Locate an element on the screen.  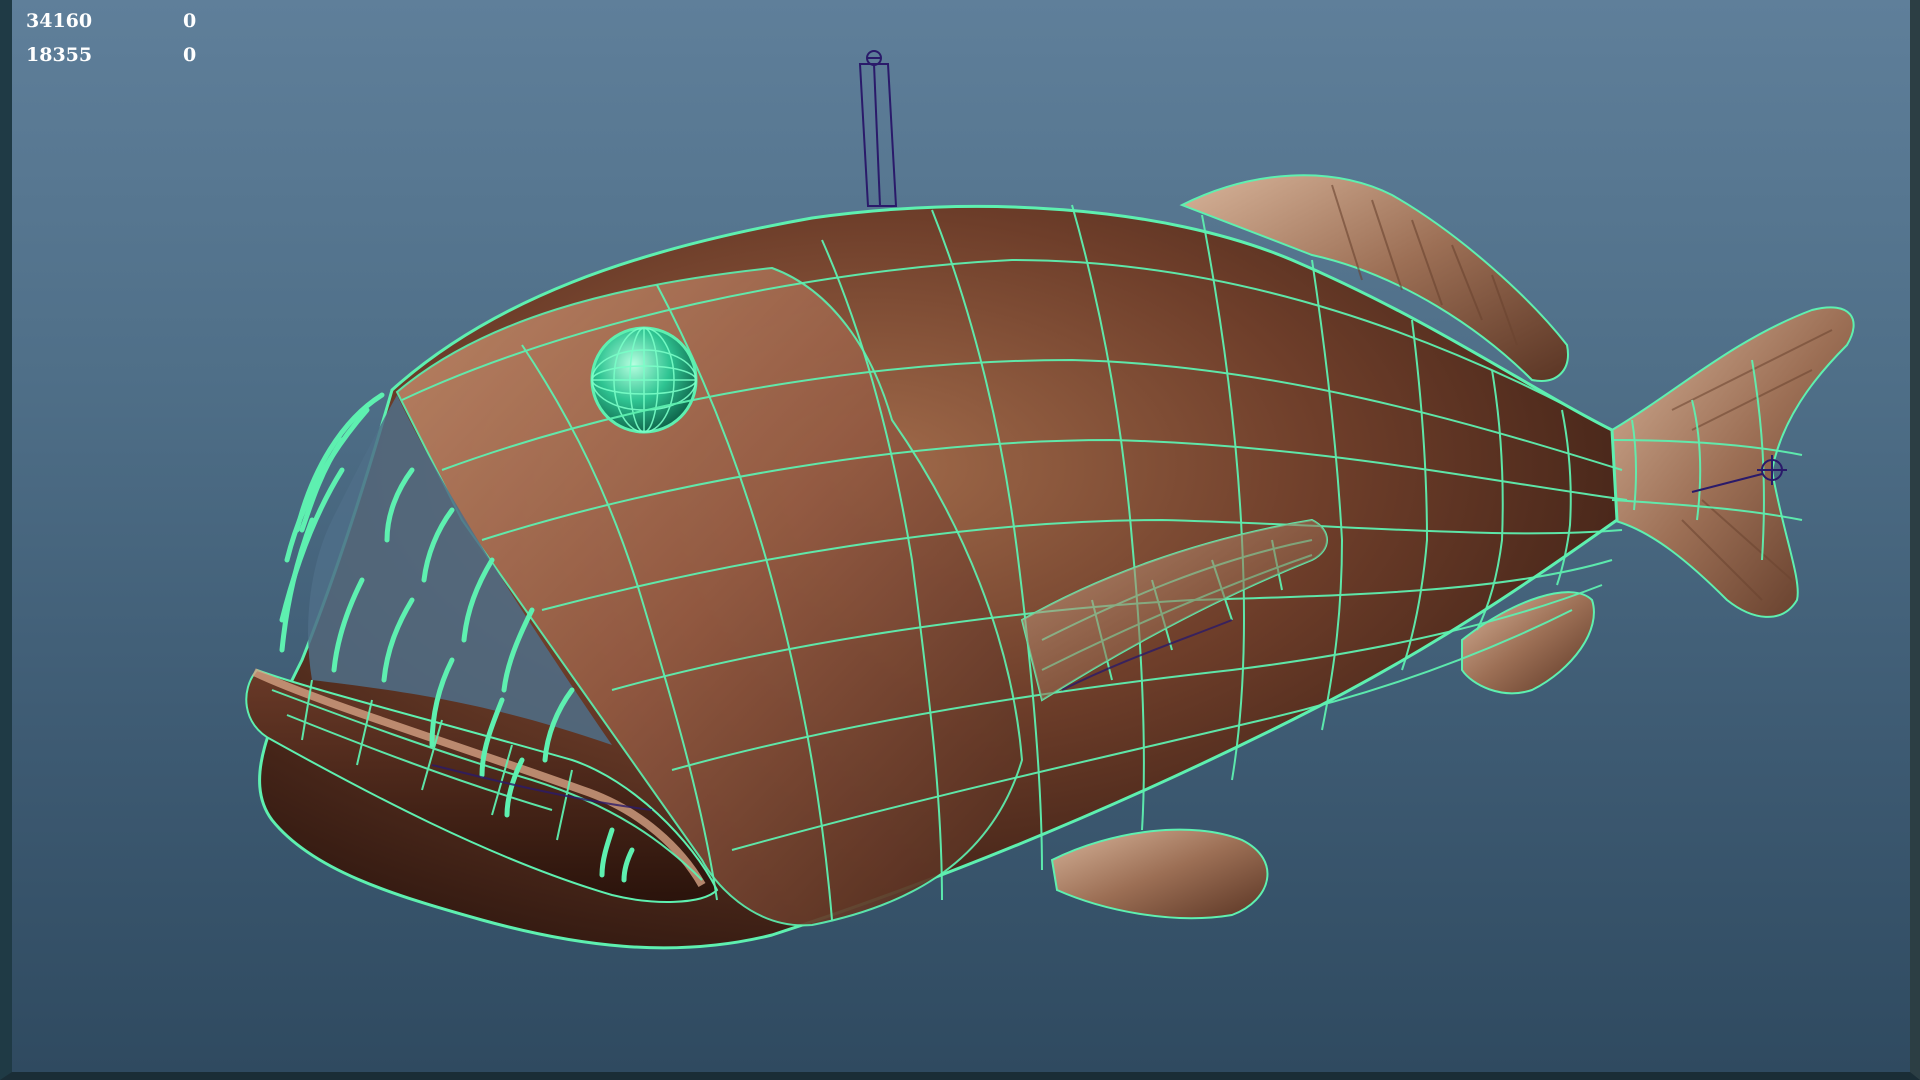
dorsal-locator is located at coordinates (878, 128).